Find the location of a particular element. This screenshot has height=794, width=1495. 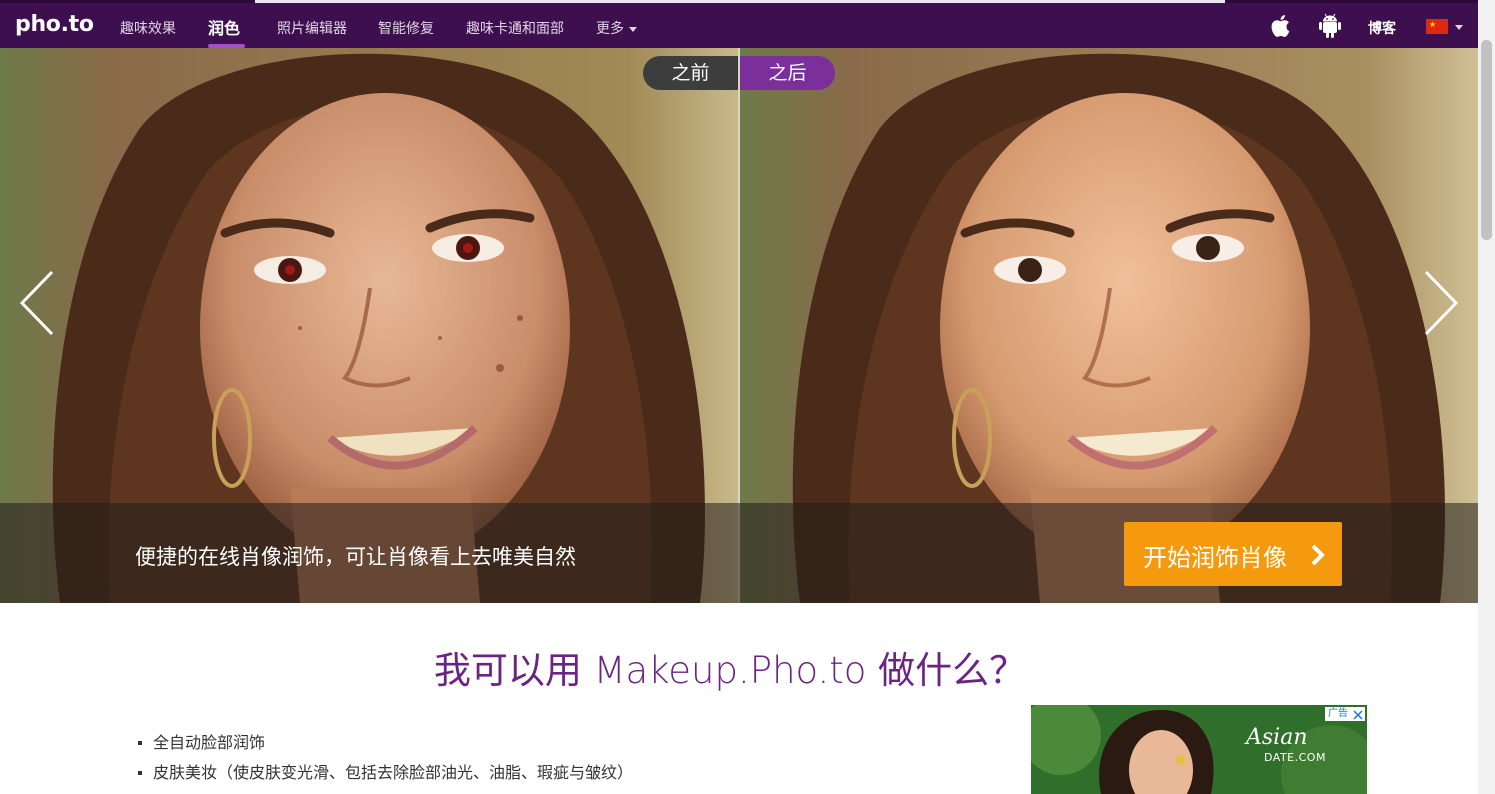

nav-item-more: 更多 is located at coordinates (616, 28).